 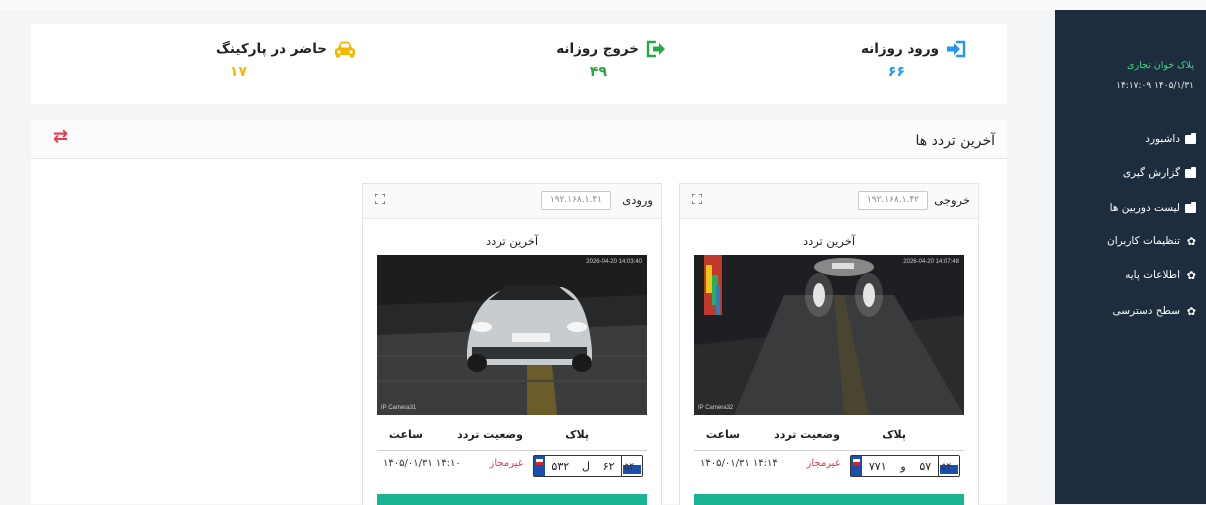 What do you see at coordinates (1143, 241) in the screenshot?
I see `sidebar-item-label: تنظیمات کاربران` at bounding box center [1143, 241].